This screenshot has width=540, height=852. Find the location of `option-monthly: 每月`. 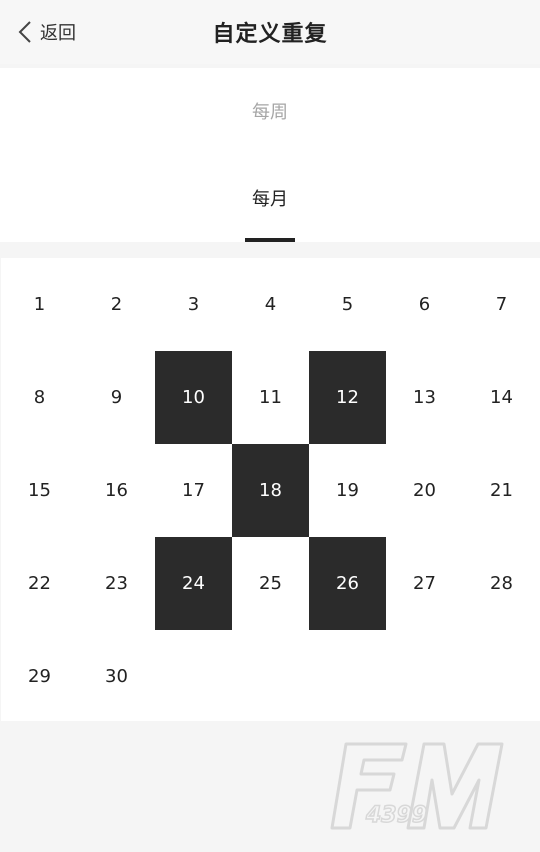

option-monthly: 每月 is located at coordinates (270, 198).